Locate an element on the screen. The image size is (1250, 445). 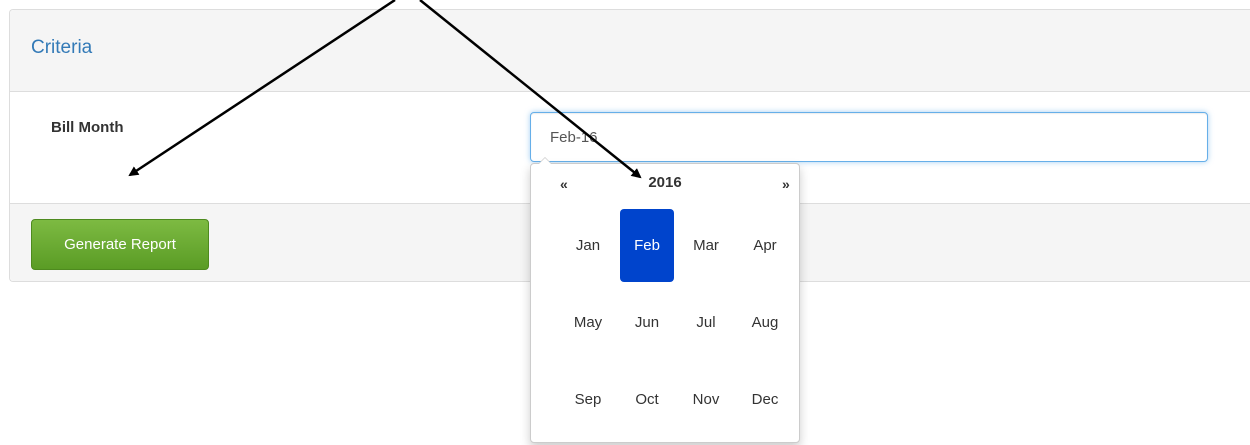
month-dec: Dec is located at coordinates (765, 399).